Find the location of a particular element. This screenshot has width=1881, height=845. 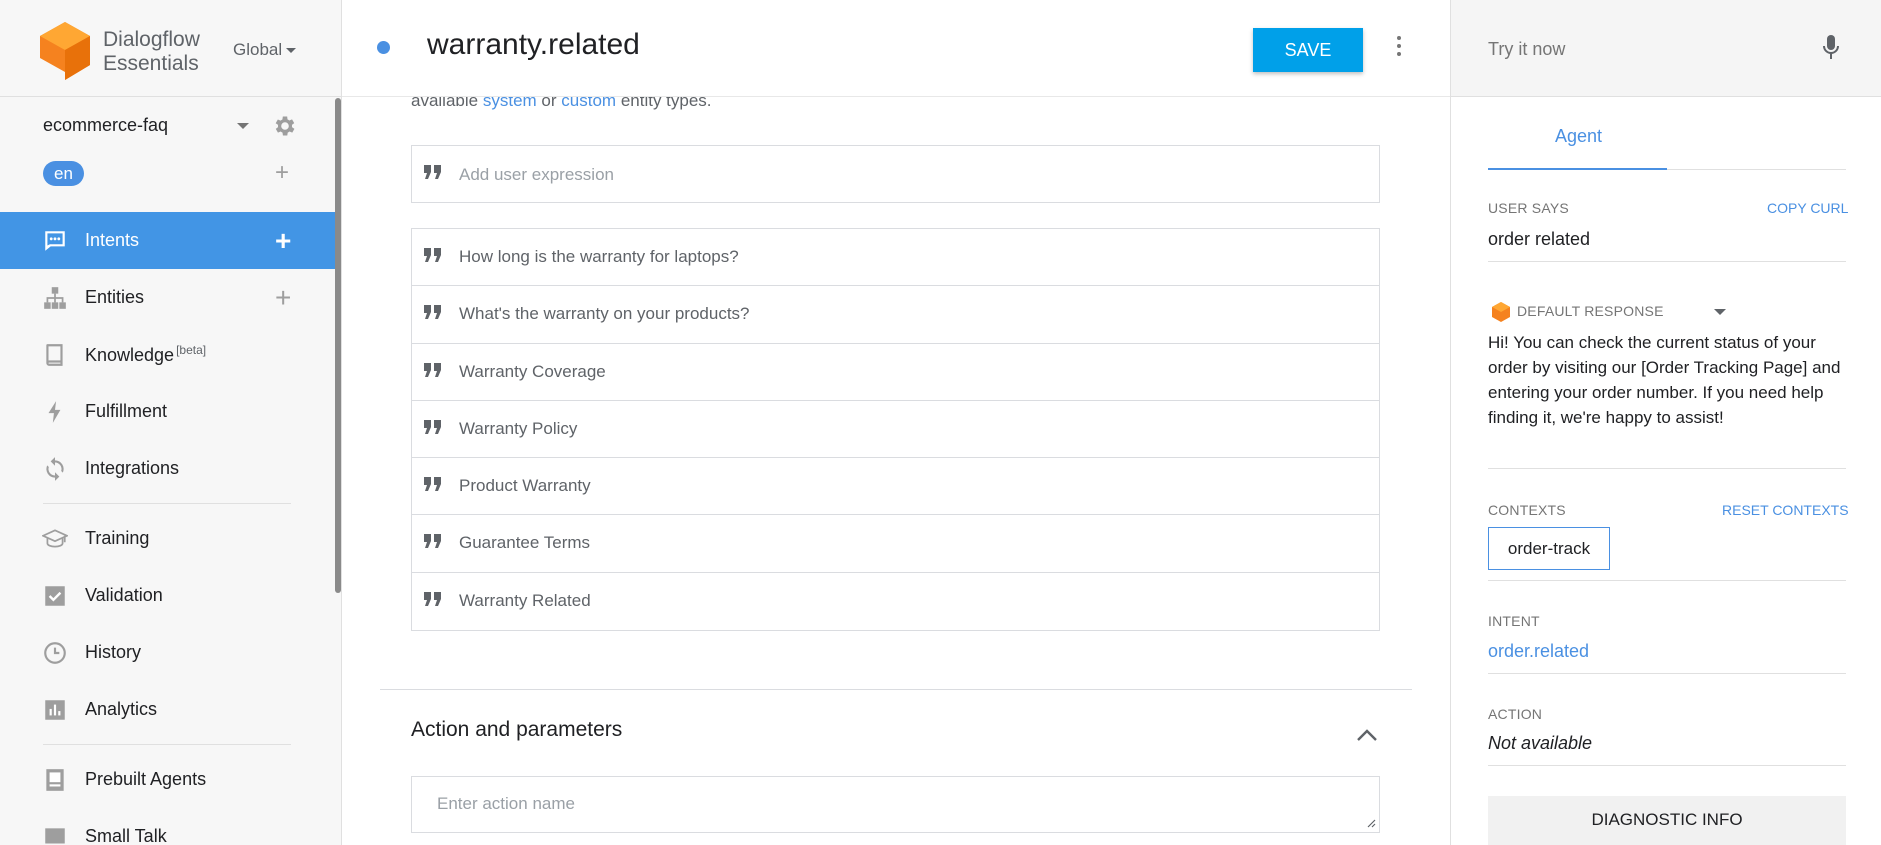

list-item: What's the warranty on your products? is located at coordinates (895, 315).